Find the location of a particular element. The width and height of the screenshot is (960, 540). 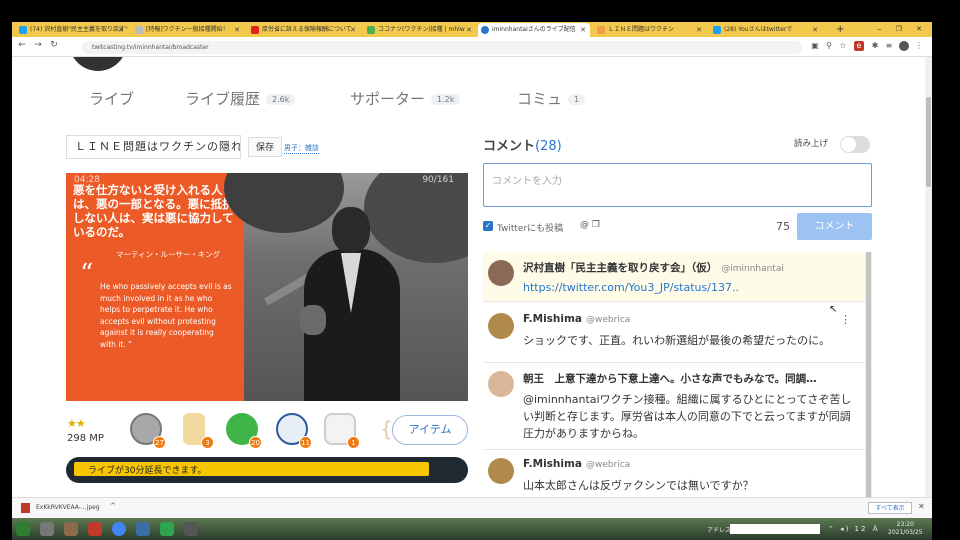

item-scroll-hint-icon: { is located at coordinates (386, 429).